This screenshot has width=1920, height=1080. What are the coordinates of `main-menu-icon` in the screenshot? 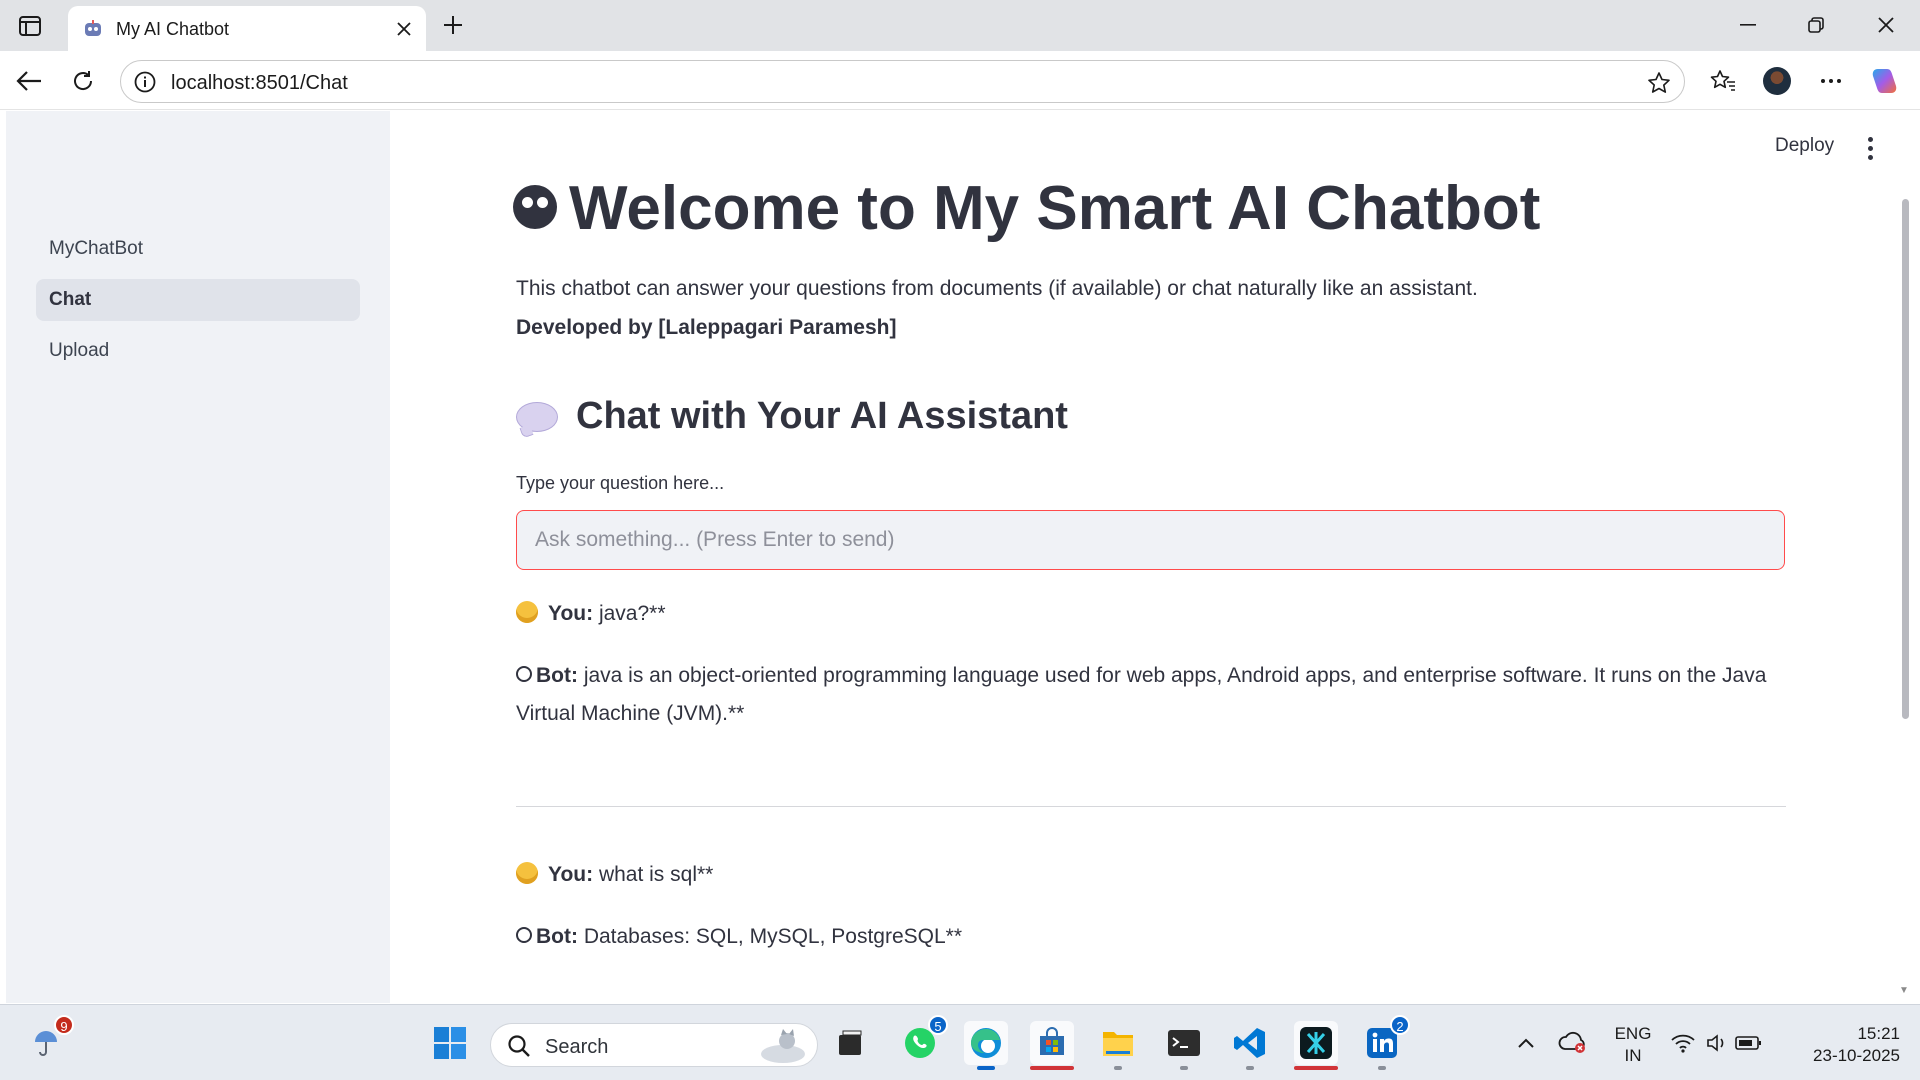 It's located at (1870, 148).